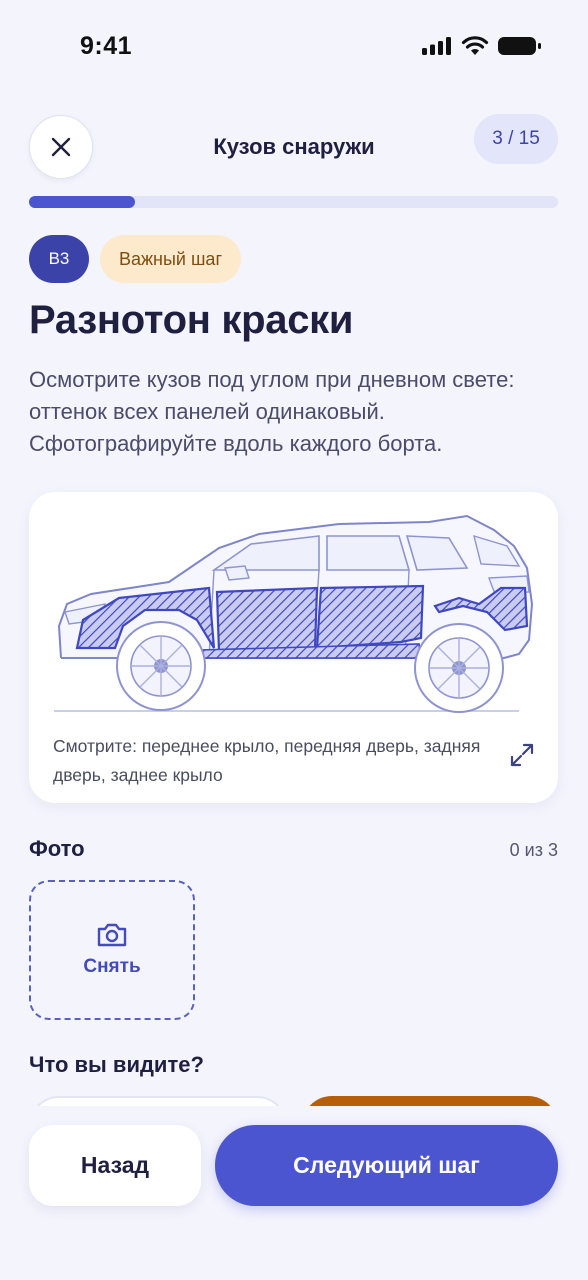 This screenshot has width=588, height=1280. Describe the element at coordinates (115, 1165) in the screenshot. I see `back-button: Назад` at that location.